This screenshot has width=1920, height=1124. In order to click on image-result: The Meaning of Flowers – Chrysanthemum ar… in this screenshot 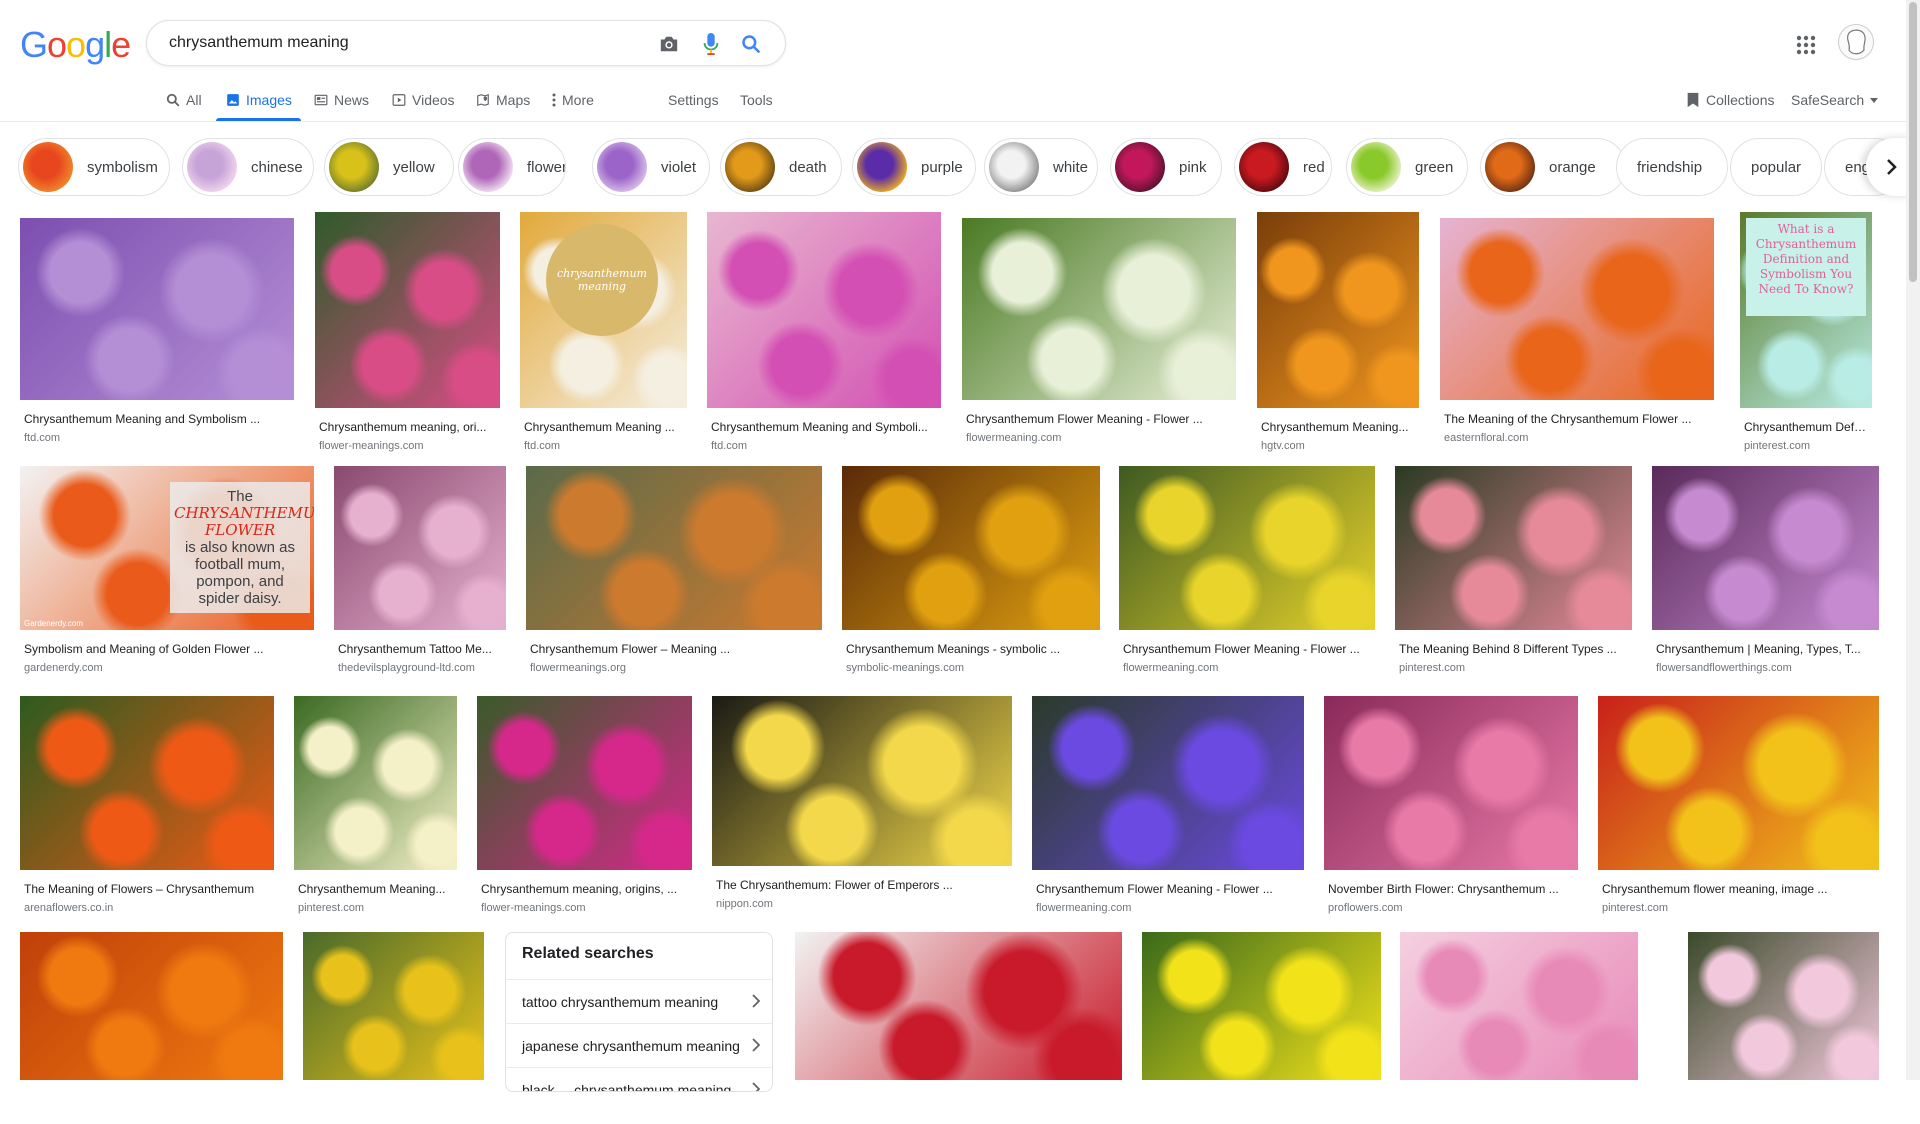, I will do `click(147, 805)`.